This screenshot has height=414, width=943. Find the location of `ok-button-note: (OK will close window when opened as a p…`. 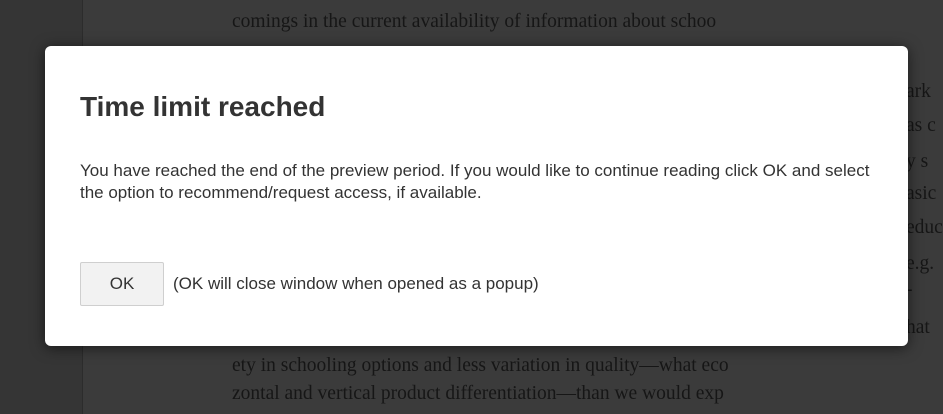

ok-button-note: (OK will close window when opened as a p… is located at coordinates (356, 283).